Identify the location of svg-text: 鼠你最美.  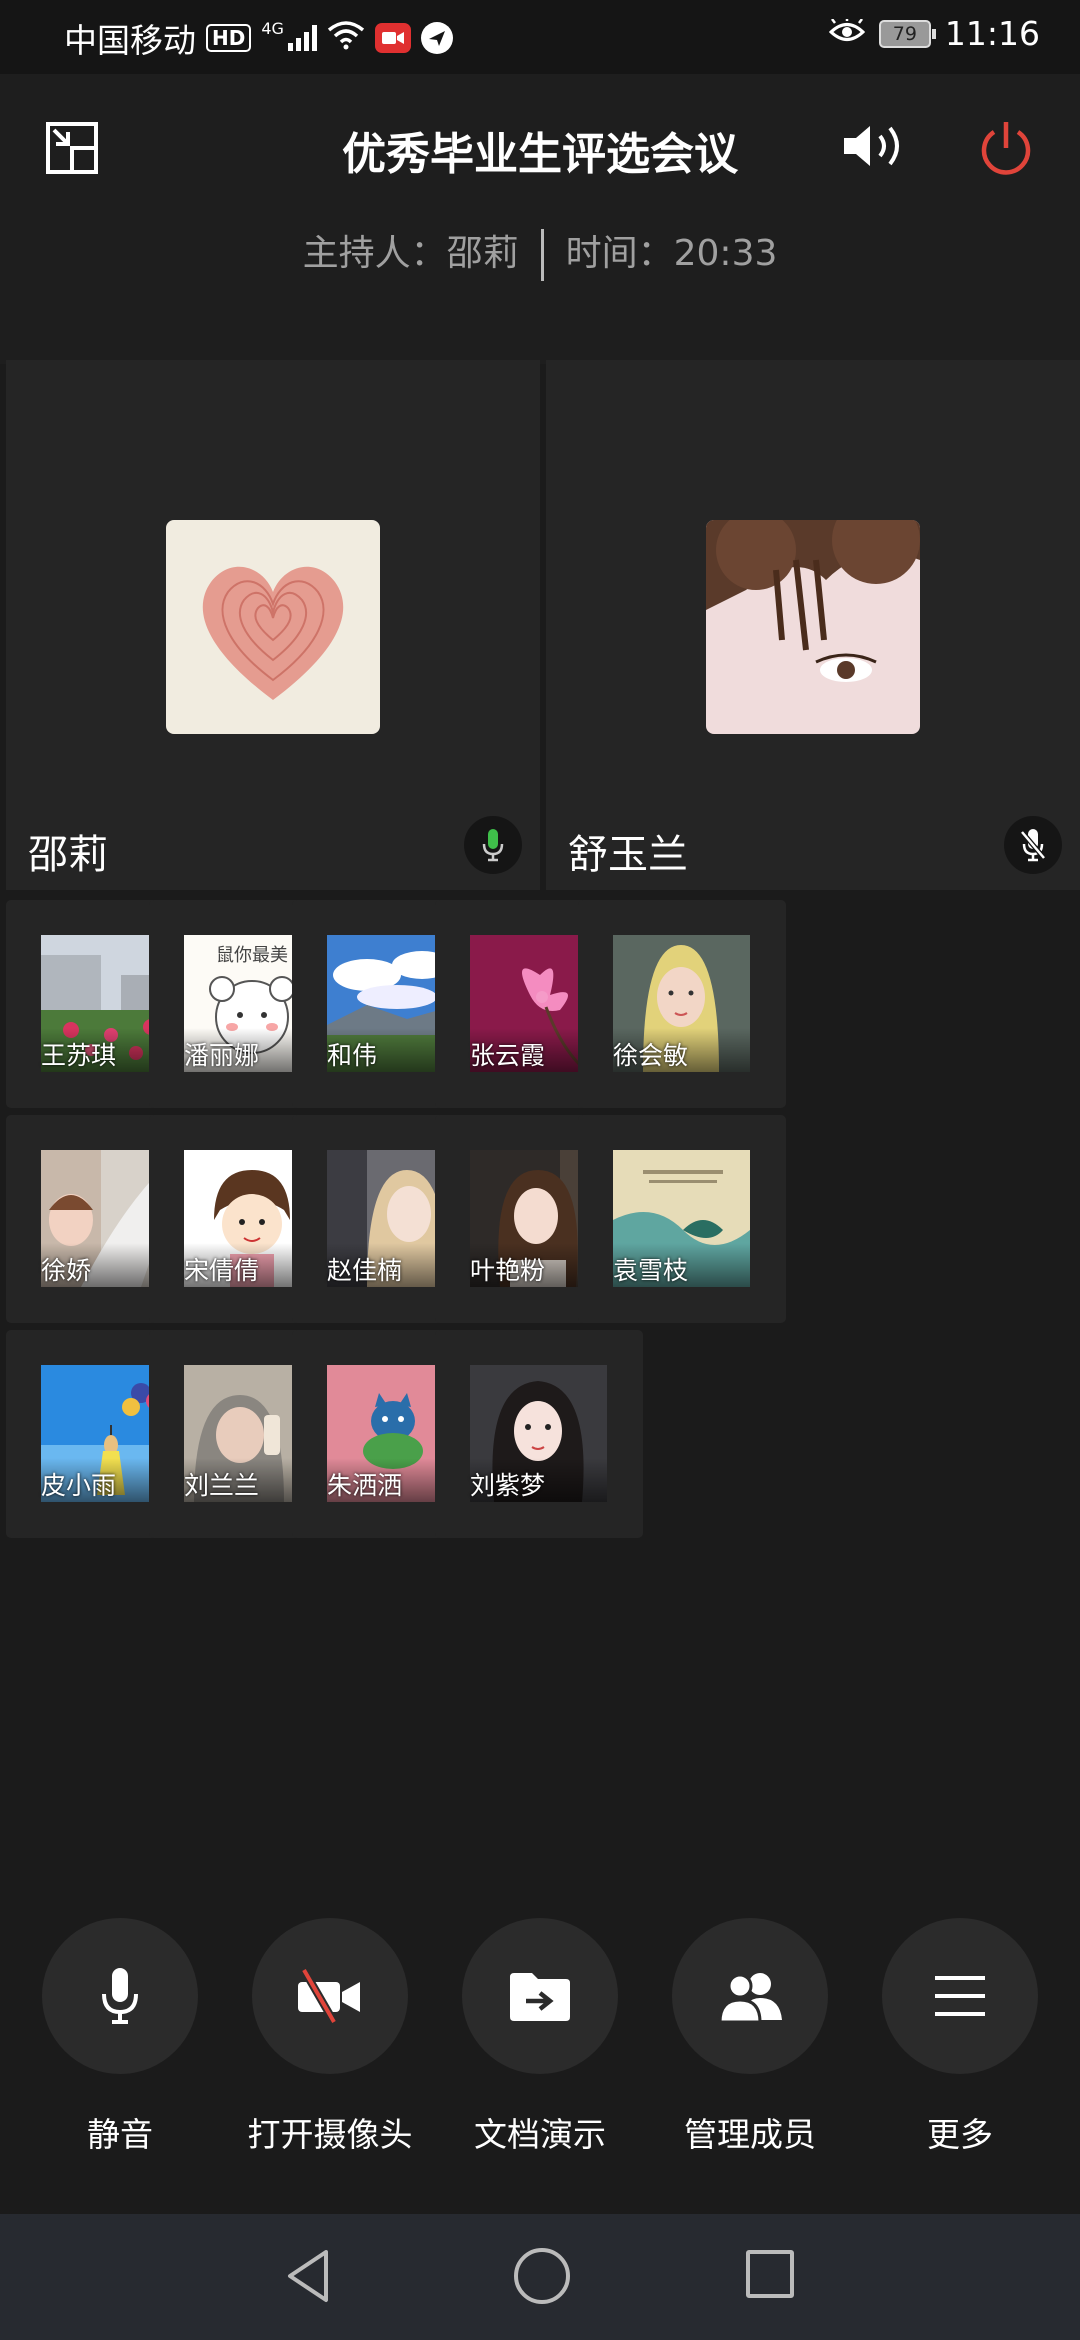
(252, 955).